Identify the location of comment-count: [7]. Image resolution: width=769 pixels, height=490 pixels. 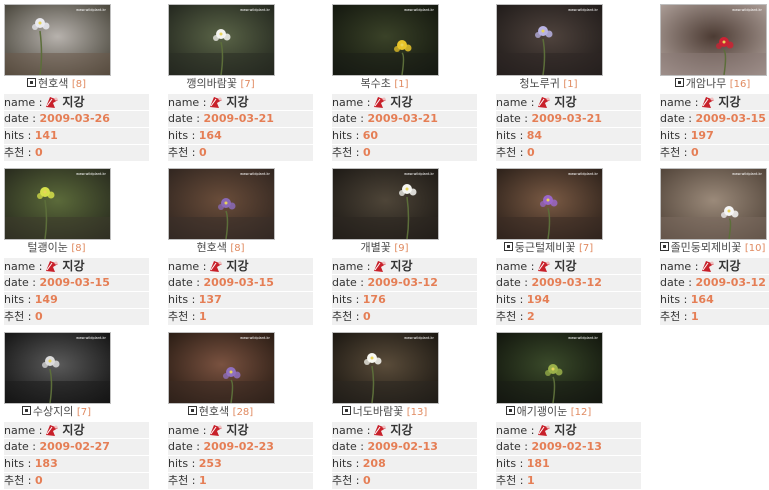
(586, 248).